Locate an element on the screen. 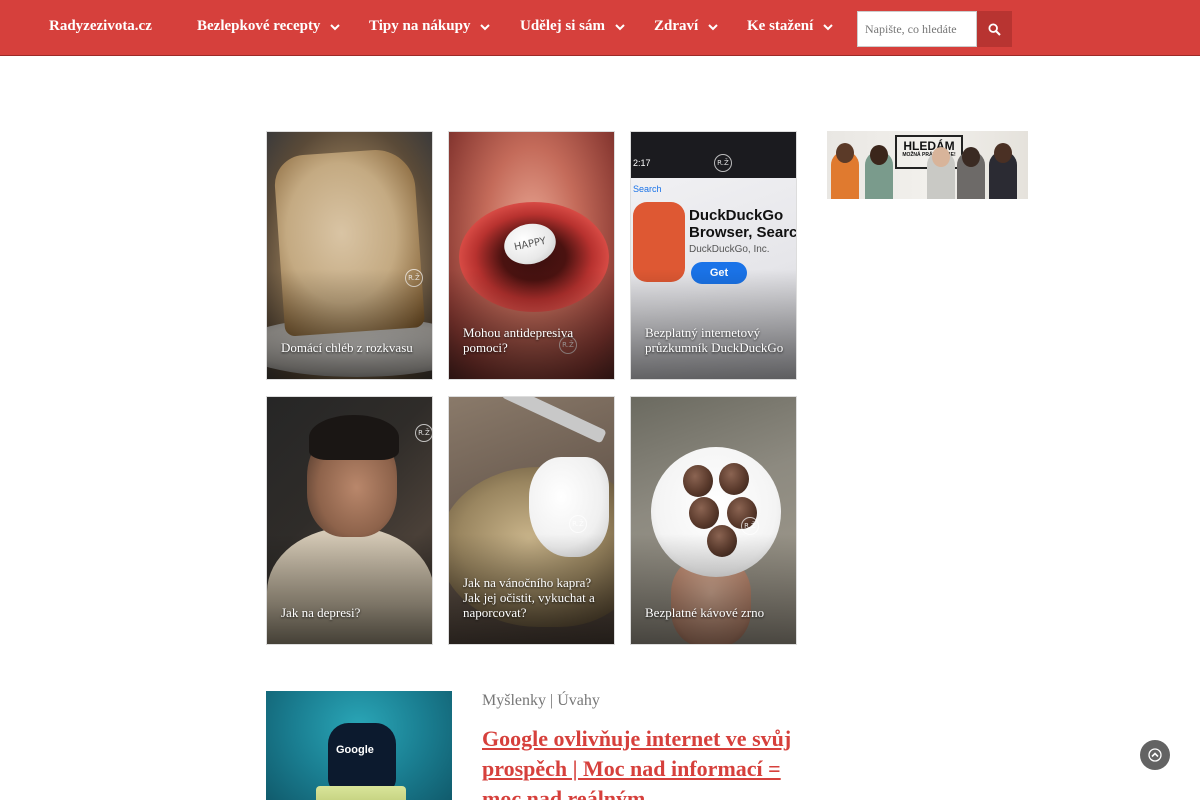 The height and width of the screenshot is (800, 1200). article-thumbnail: Google is located at coordinates (359, 745).